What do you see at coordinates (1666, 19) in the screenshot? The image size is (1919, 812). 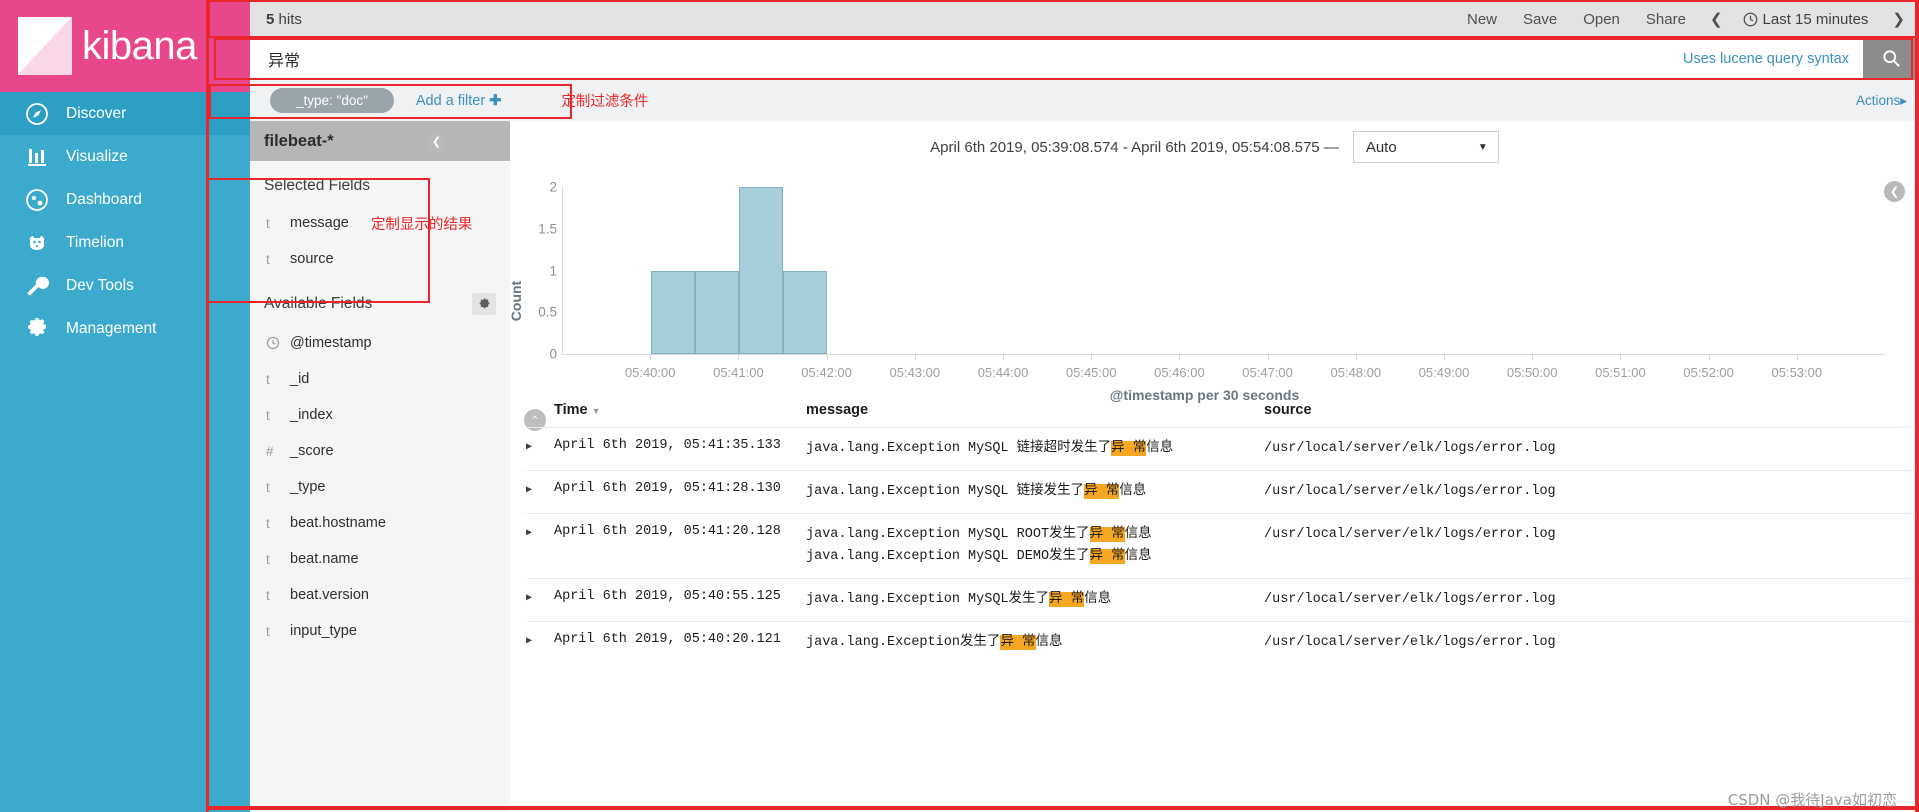 I see `share-button: Share` at bounding box center [1666, 19].